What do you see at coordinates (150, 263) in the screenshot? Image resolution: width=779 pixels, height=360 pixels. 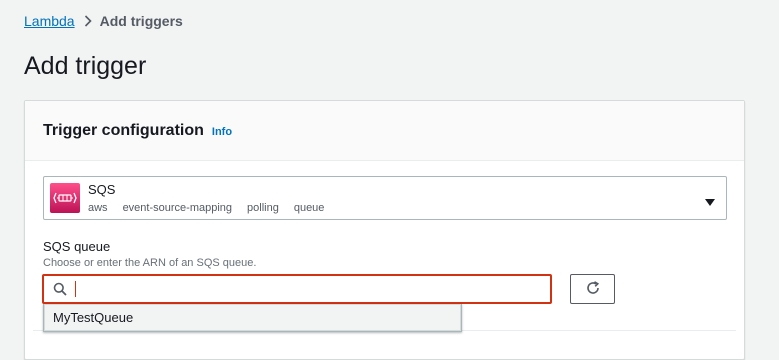 I see `sqs-queue-description: Choose or enter the ARN of an SQS queue.` at bounding box center [150, 263].